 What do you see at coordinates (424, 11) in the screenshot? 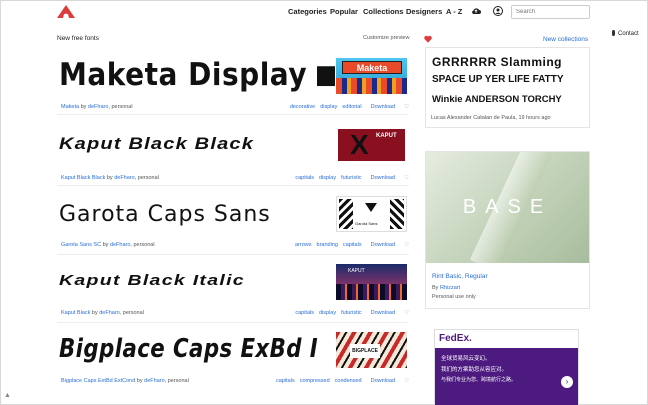
I see `nav-designers: Designers` at bounding box center [424, 11].